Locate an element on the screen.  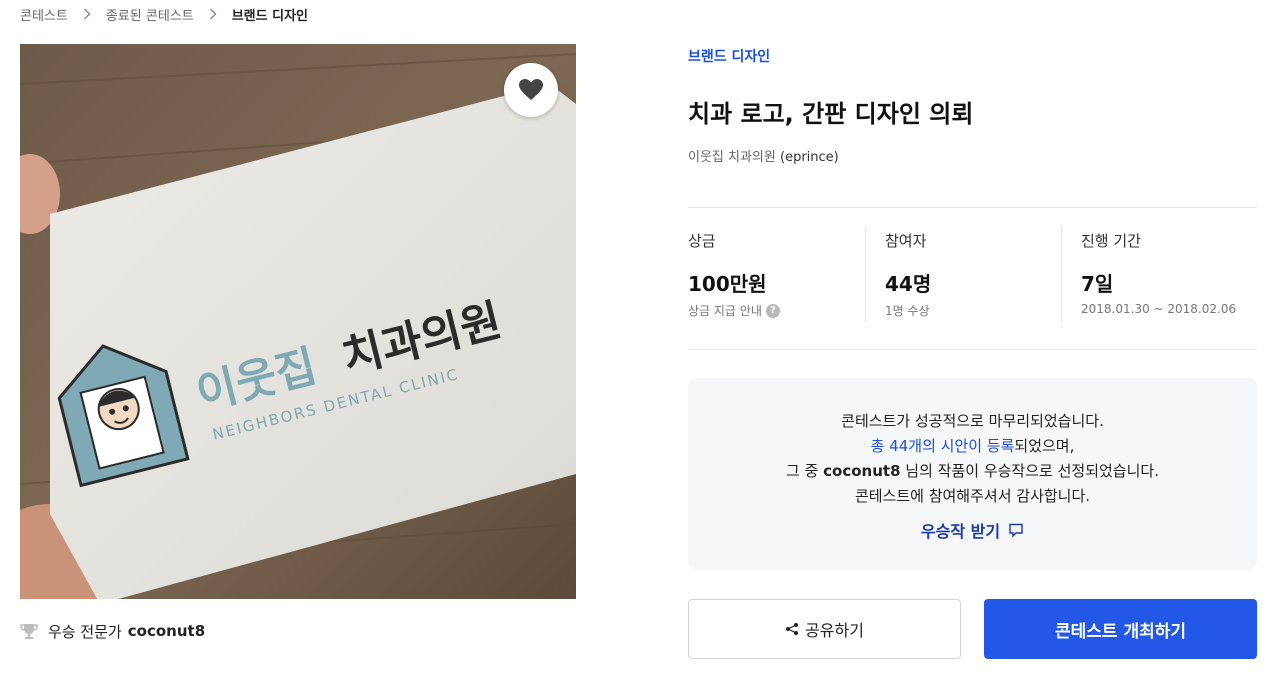
host-contest-button: 콘테스트 개최하기 is located at coordinates (1120, 629).